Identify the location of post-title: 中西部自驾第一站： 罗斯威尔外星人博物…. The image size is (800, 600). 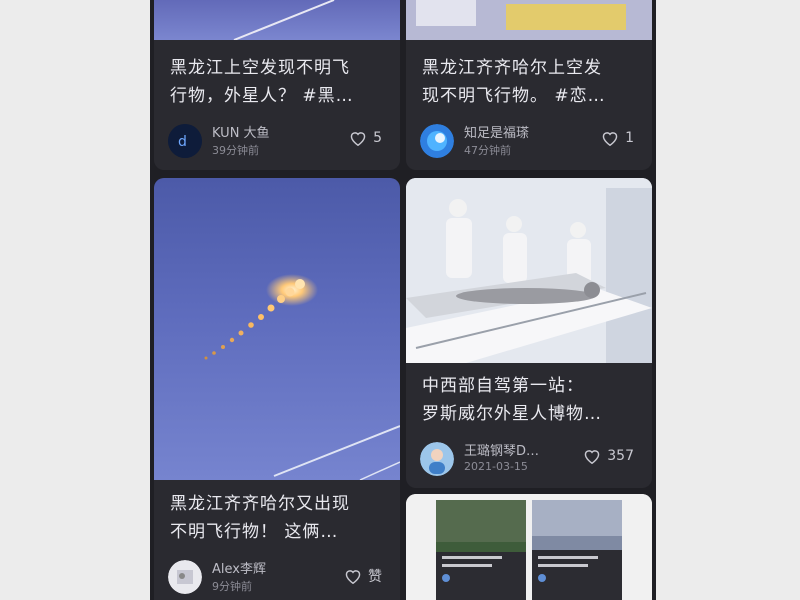
(531, 400).